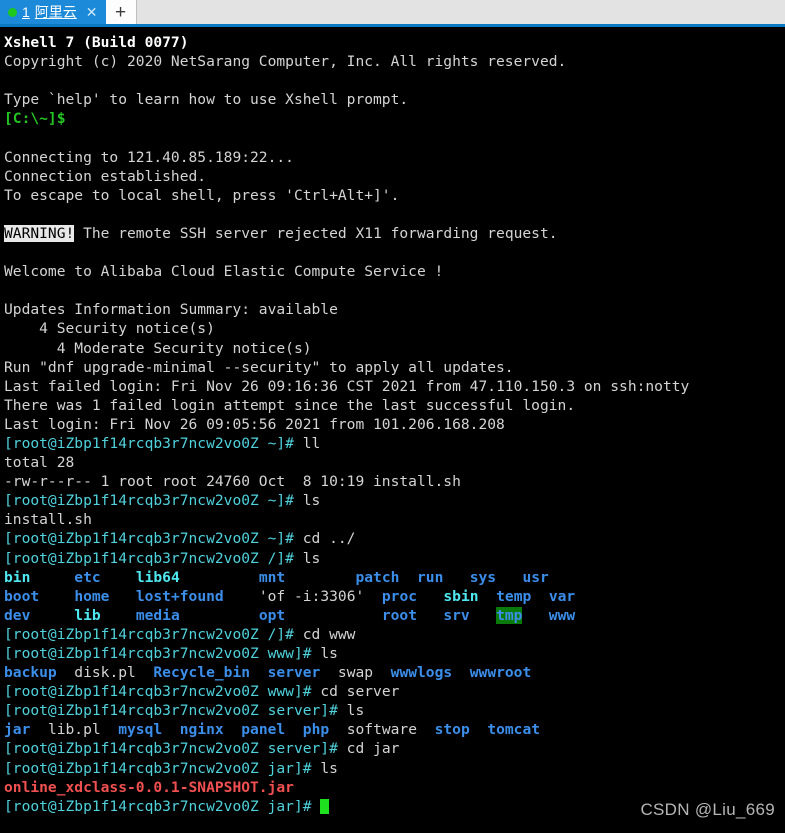 This screenshot has height=833, width=785. Describe the element at coordinates (311, 443) in the screenshot. I see `terminal-text-segment: ll` at that location.